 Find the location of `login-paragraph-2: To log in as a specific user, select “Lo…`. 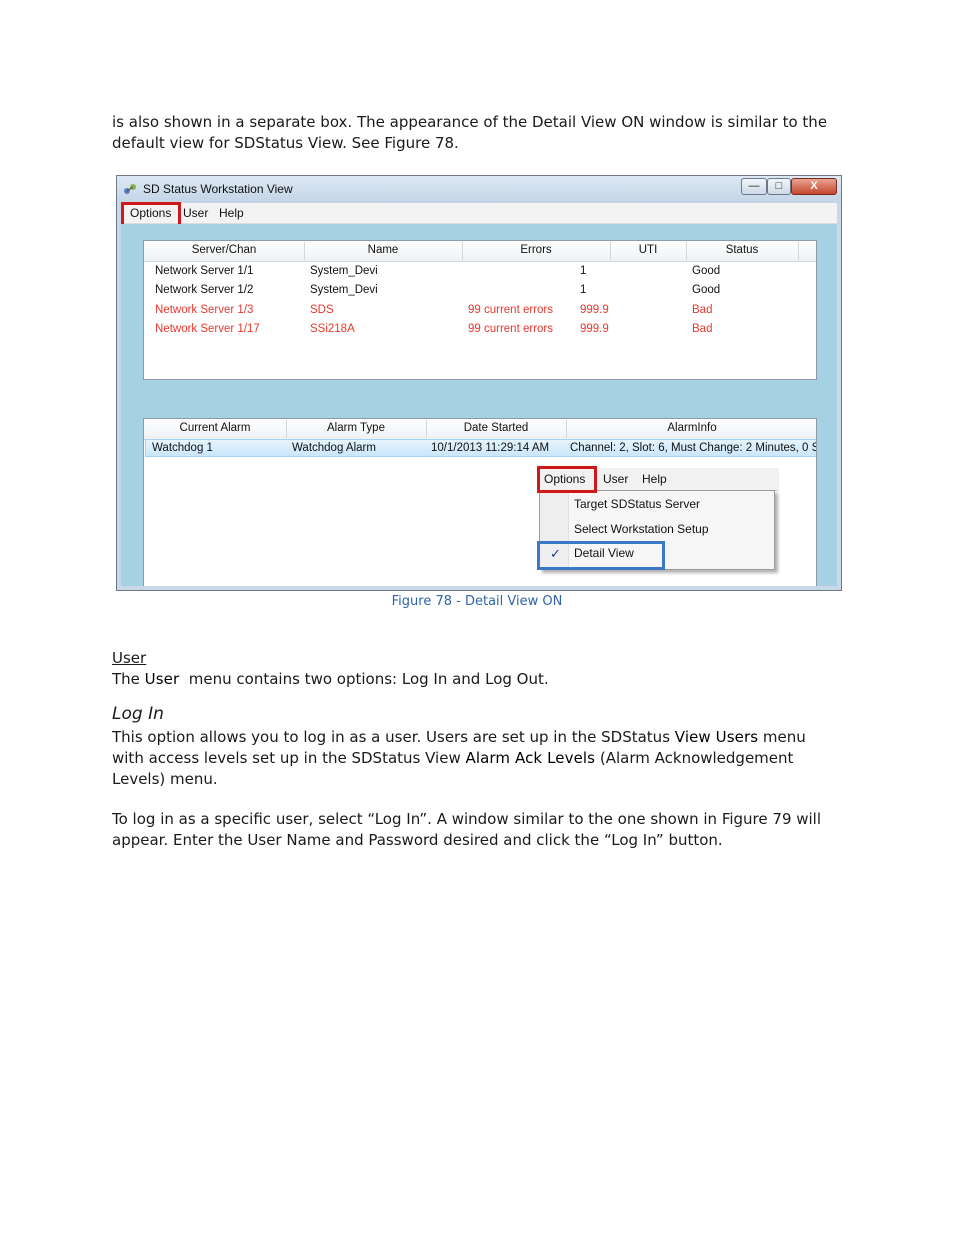

login-paragraph-2: To log in as a specific user, select “Lo… is located at coordinates (477, 830).